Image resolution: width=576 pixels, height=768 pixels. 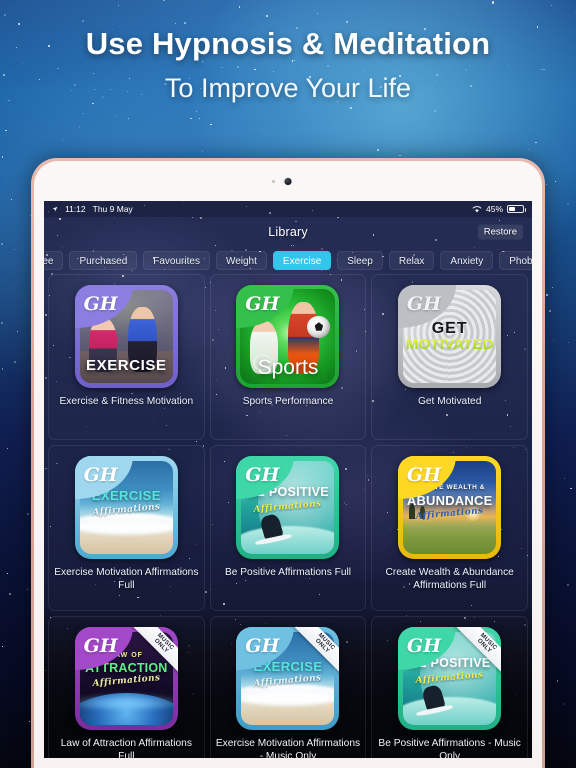 What do you see at coordinates (516, 209) in the screenshot?
I see `battery-icon` at bounding box center [516, 209].